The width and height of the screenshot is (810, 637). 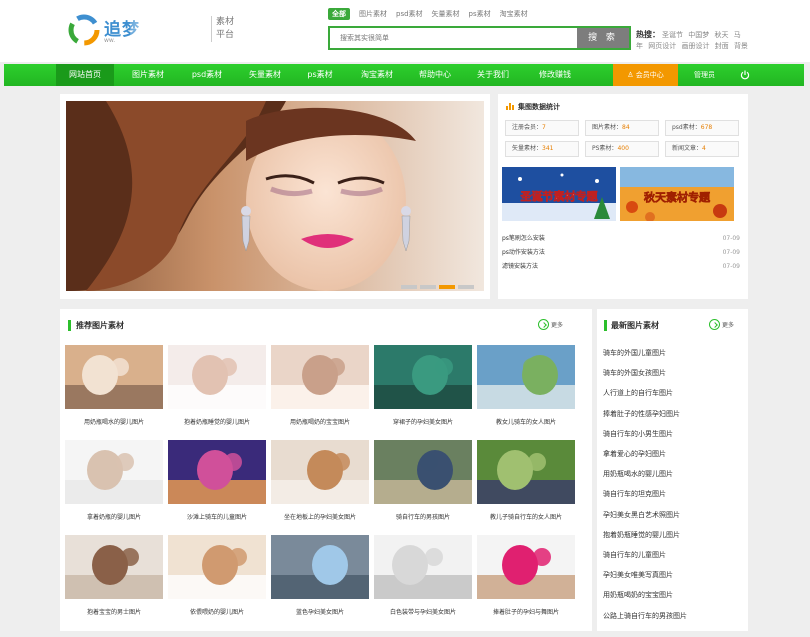 I want to click on latest-item: 骑自行车的坦克图片, so click(x=634, y=494).